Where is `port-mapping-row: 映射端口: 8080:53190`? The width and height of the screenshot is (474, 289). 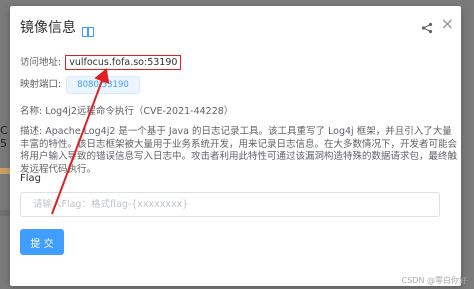
port-mapping-row: 映射端口: 8080:53190 is located at coordinates (80, 85).